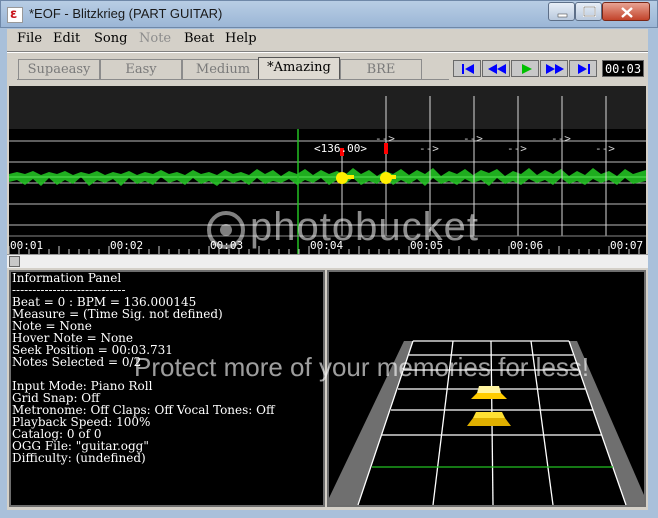 The width and height of the screenshot is (658, 518). I want to click on maximize-button, so click(588, 11).